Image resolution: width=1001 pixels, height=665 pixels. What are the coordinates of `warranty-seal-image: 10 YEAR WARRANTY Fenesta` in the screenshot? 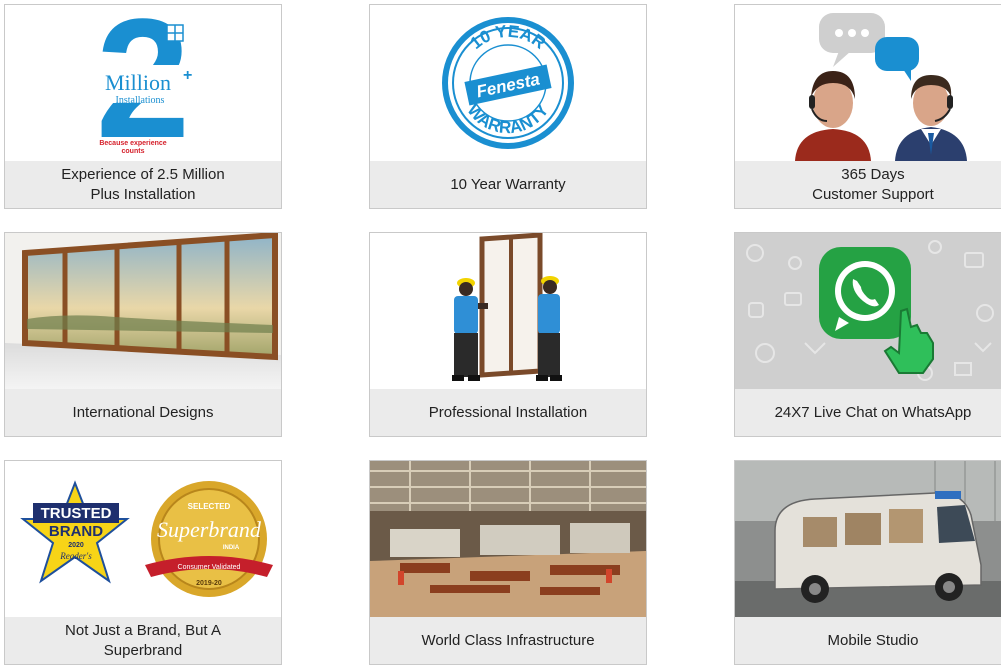 It's located at (508, 83).